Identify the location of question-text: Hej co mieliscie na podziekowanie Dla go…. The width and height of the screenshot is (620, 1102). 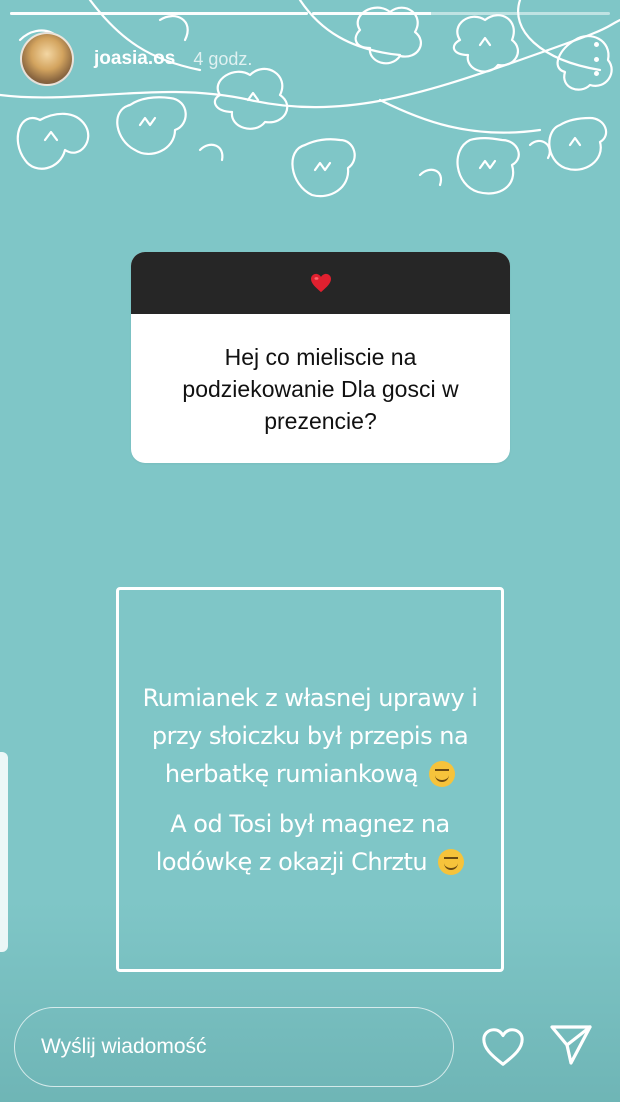
(320, 388).